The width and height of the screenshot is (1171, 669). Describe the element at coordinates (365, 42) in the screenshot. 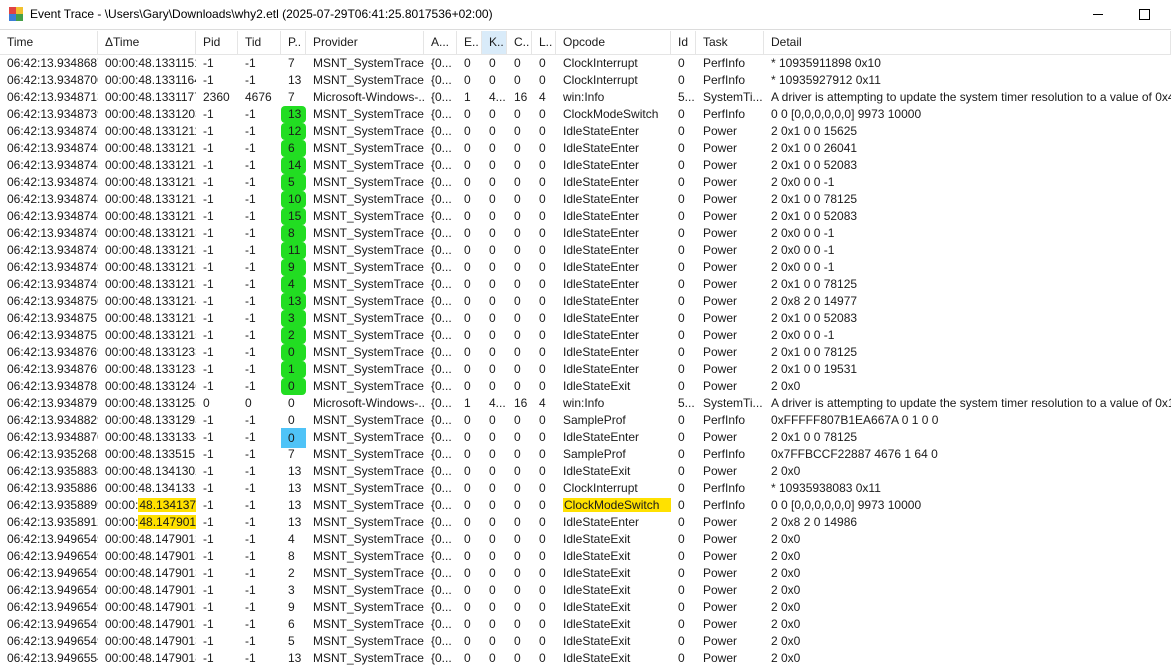

I see `column-header-provider: Provider` at that location.